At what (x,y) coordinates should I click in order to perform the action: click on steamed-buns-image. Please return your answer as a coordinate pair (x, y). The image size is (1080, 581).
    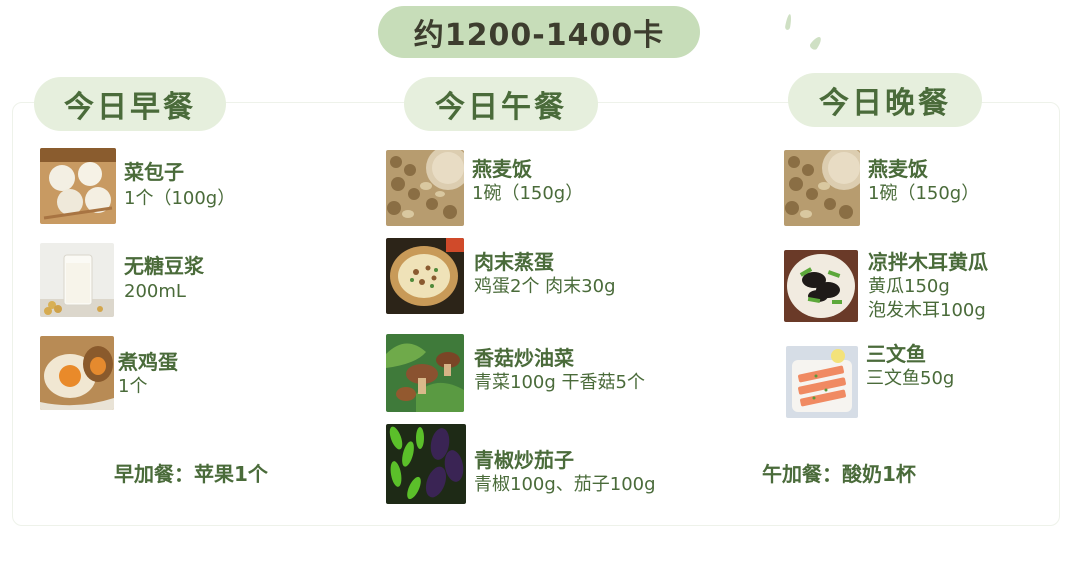
    Looking at the image, I should click on (78, 186).